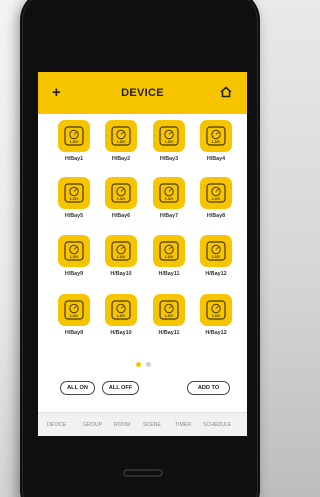 This screenshot has height=497, width=320. I want to click on all-on-button: ALL ON, so click(77, 388).